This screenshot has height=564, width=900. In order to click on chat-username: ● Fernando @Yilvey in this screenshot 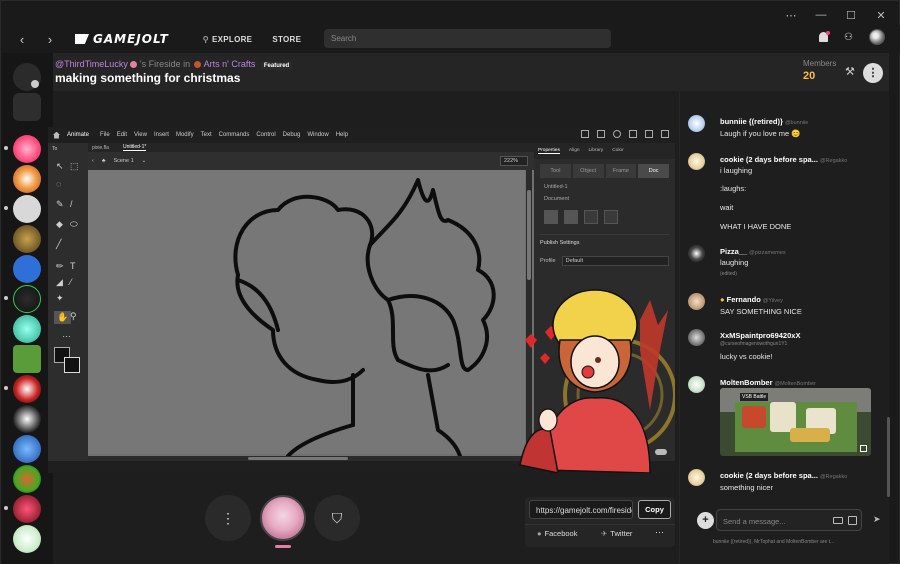, I will do `click(751, 299)`.